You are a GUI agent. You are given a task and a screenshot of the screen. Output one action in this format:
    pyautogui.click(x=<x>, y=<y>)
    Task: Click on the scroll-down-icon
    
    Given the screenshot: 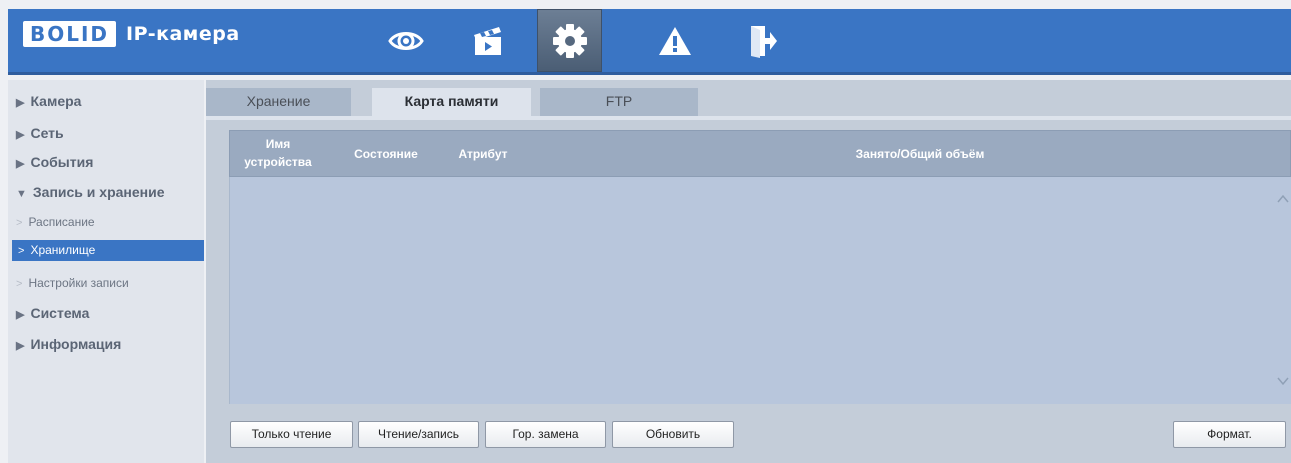 What is the action you would take?
    pyautogui.click(x=1283, y=381)
    